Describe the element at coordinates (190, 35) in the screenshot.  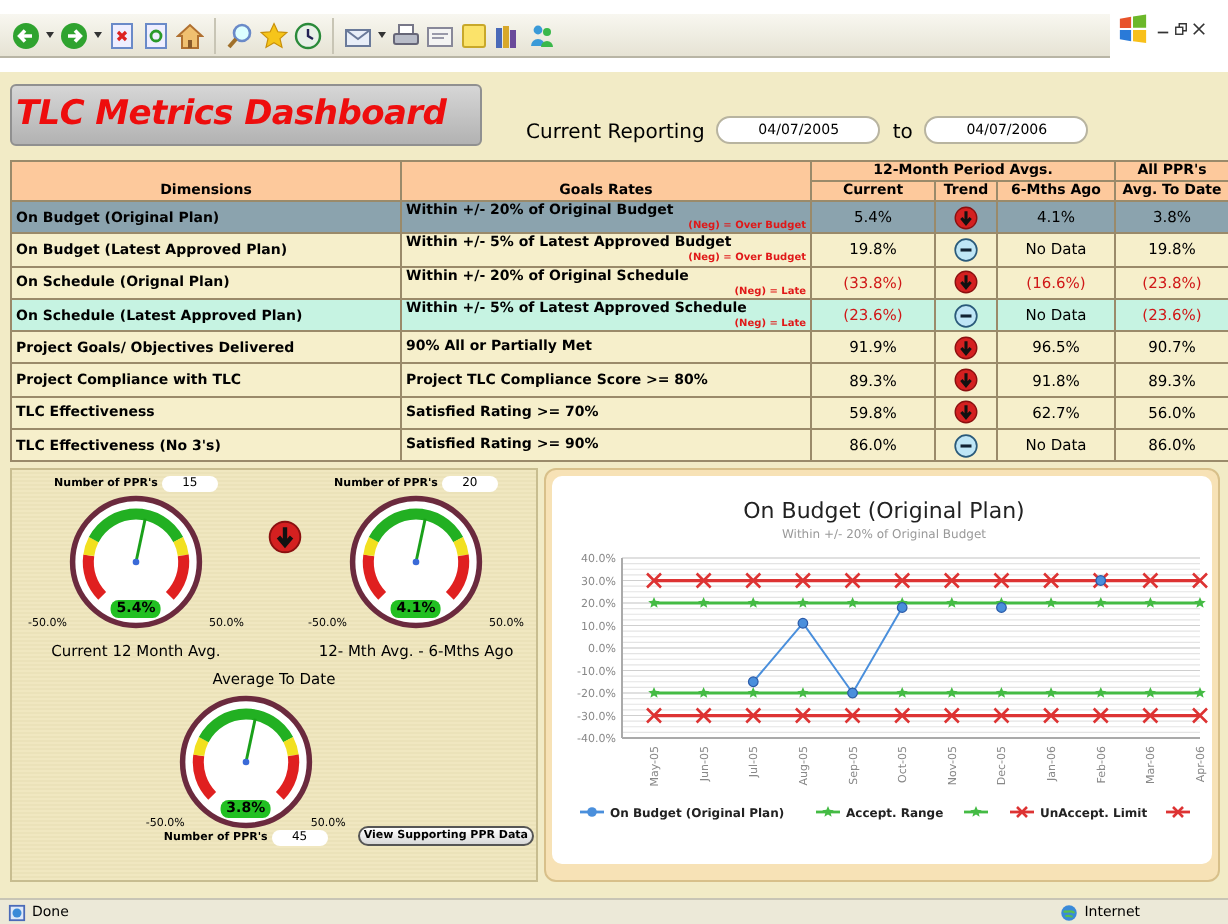
I see `home-icon` at that location.